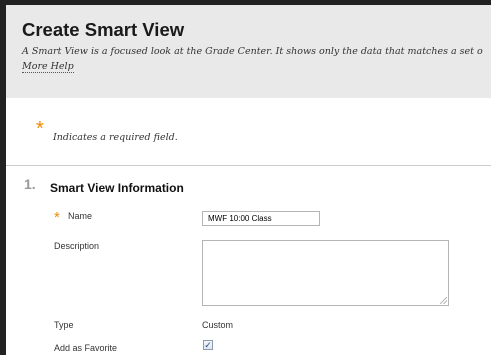 The height and width of the screenshot is (355, 491). I want to click on section-title: Smart View Information, so click(117, 188).